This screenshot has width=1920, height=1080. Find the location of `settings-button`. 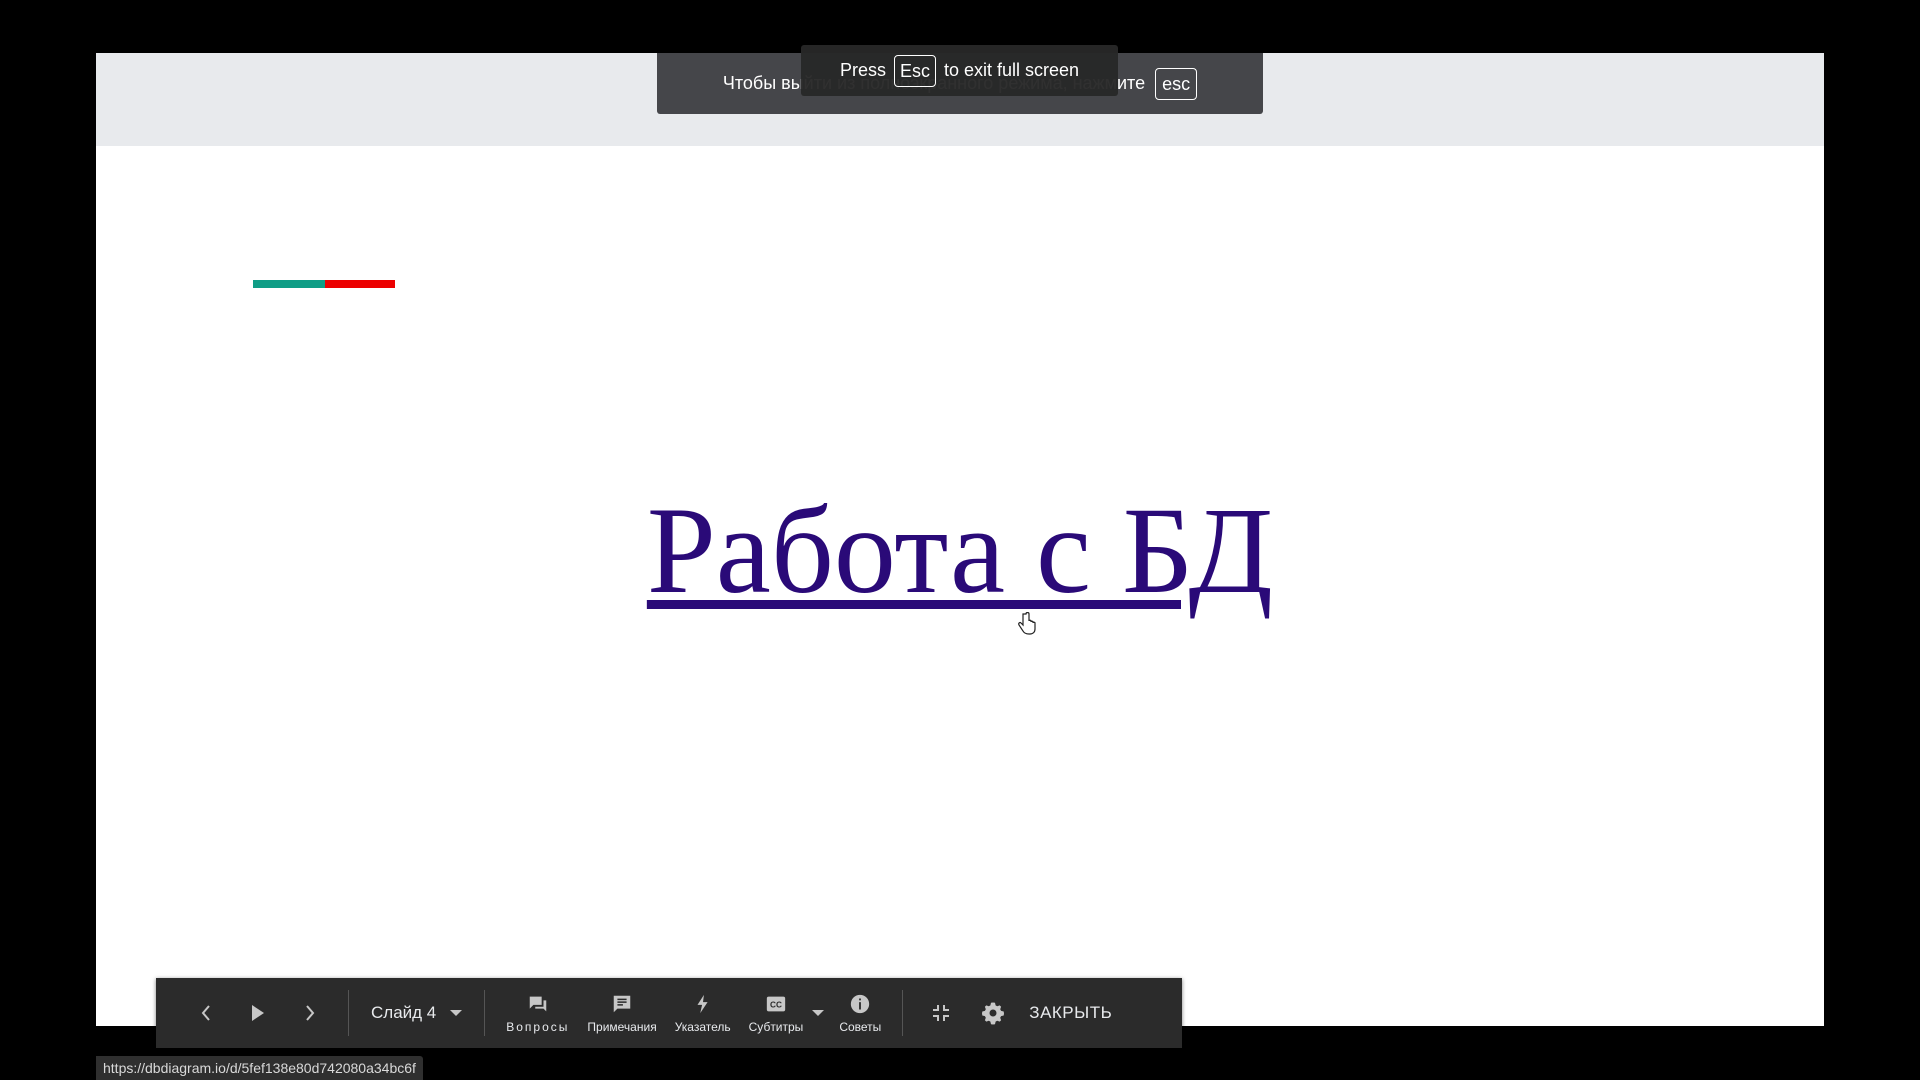

settings-button is located at coordinates (993, 1013).